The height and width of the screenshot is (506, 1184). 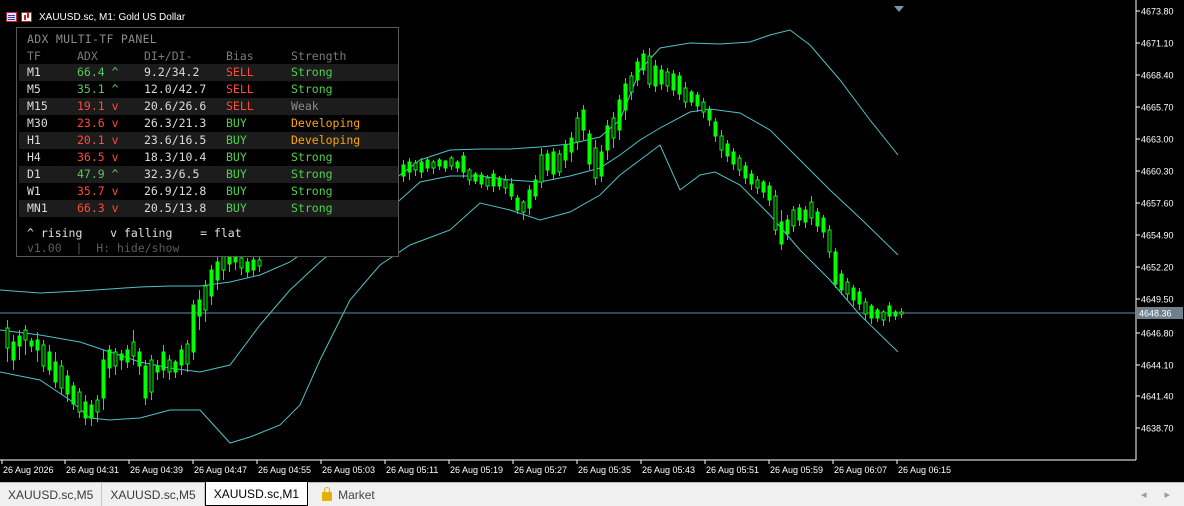 What do you see at coordinates (34, 191) in the screenshot?
I see `cell-tf: W1` at bounding box center [34, 191].